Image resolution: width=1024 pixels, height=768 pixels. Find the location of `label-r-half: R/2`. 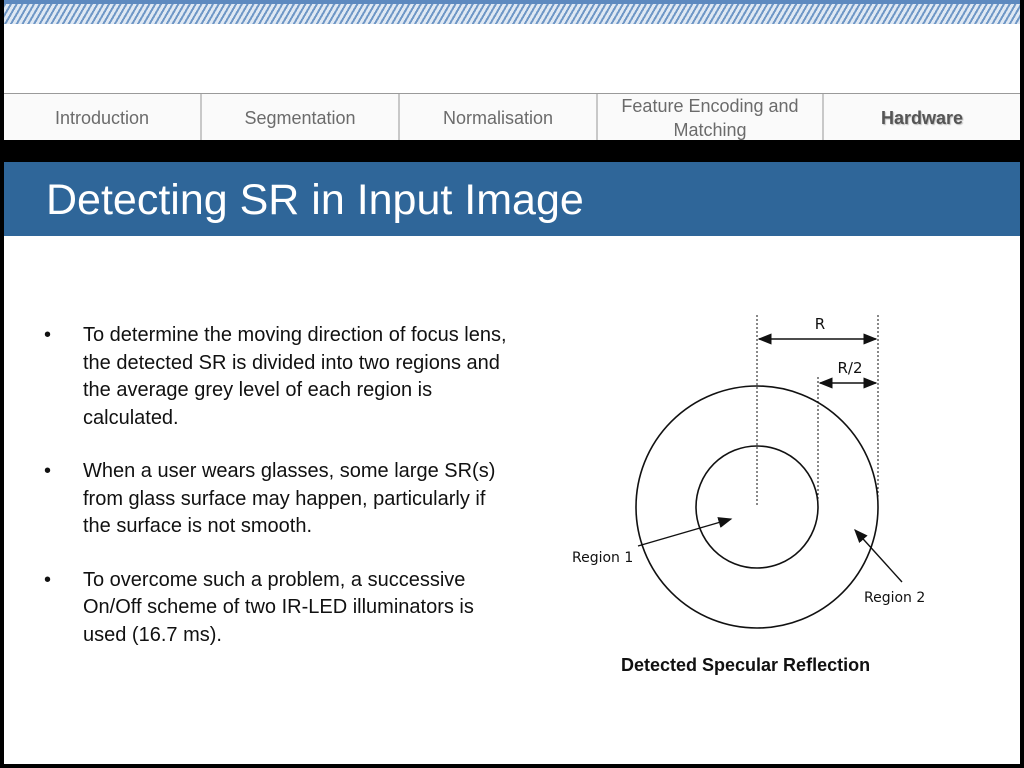

label-r-half: R/2 is located at coordinates (849, 368).